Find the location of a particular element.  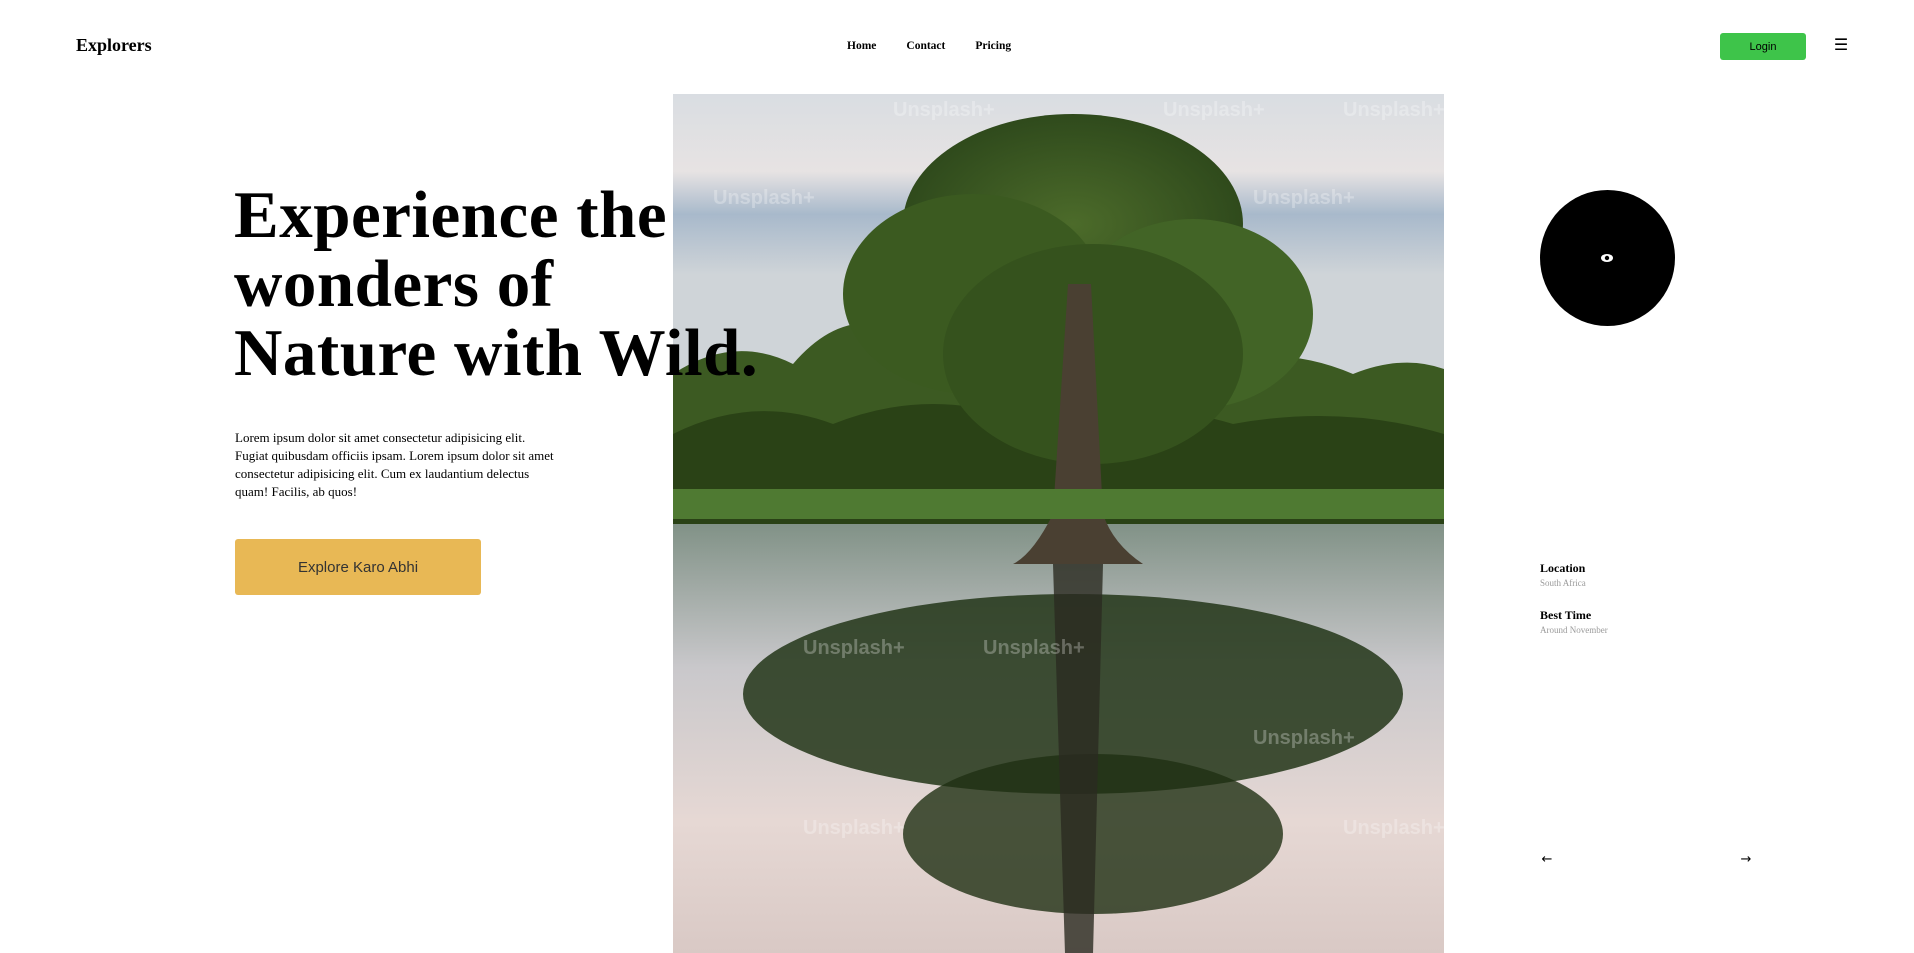

nav-home: Home is located at coordinates (861, 46).